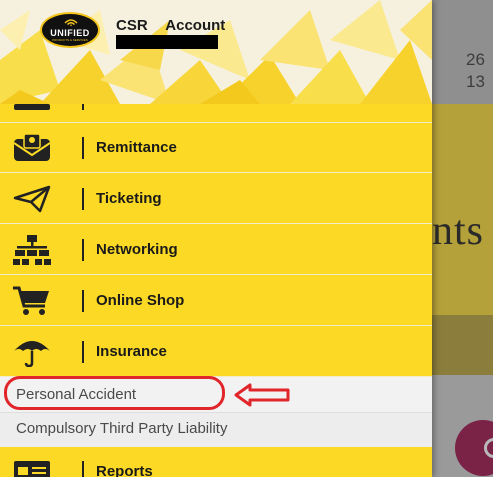  What do you see at coordinates (458, 231) in the screenshot?
I see `background-heading: nts` at bounding box center [458, 231].